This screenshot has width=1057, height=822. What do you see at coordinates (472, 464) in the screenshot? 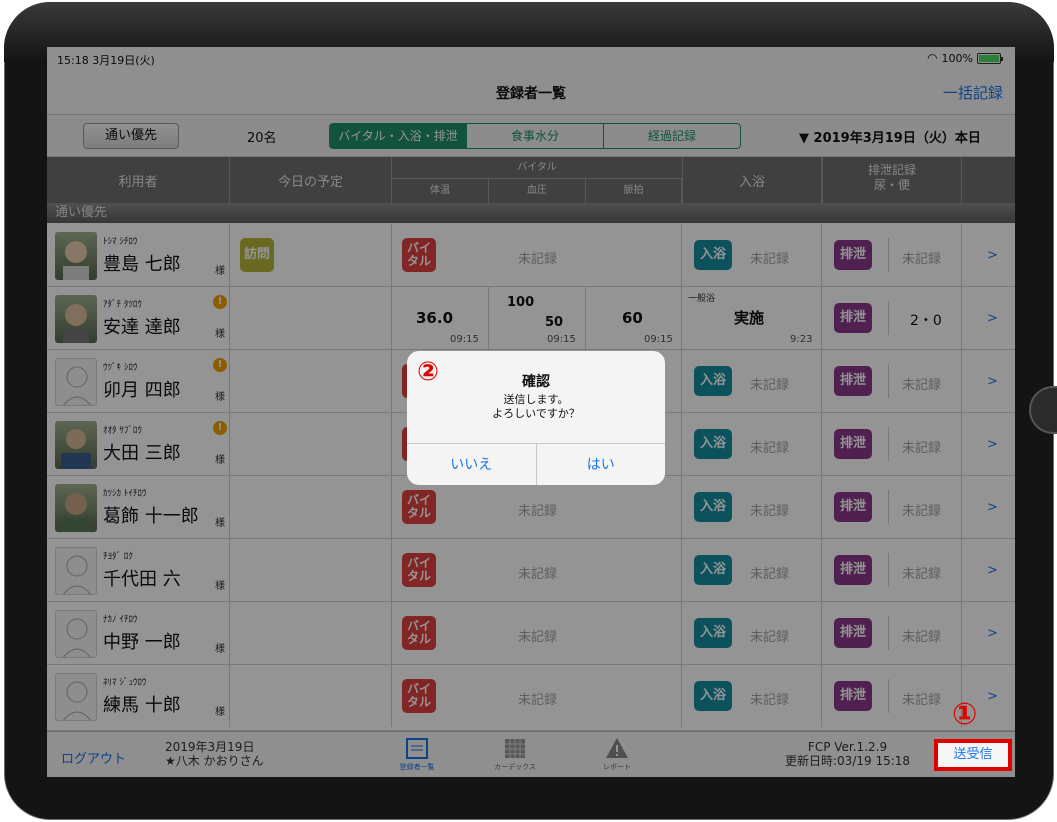
I see `no-button: いいえ` at bounding box center [472, 464].